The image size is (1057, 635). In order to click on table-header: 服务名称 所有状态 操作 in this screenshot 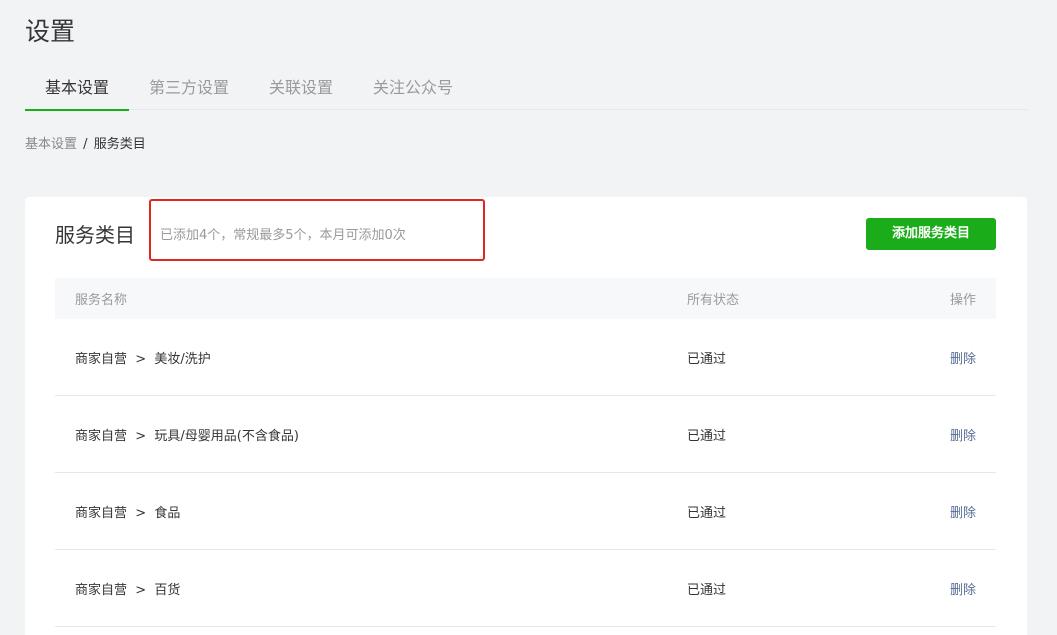, I will do `click(525, 298)`.